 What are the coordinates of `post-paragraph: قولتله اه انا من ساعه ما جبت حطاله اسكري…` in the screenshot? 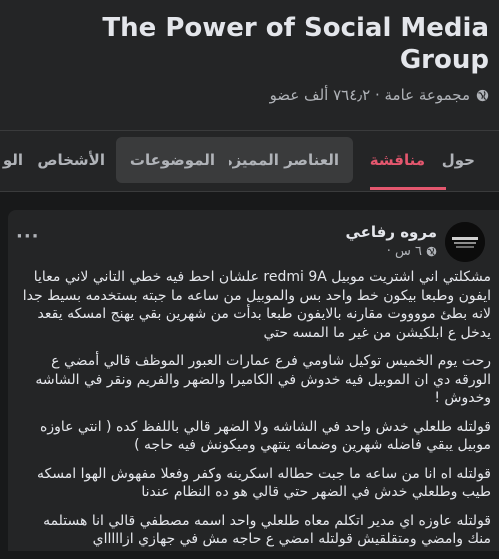 It's located at (264, 483).